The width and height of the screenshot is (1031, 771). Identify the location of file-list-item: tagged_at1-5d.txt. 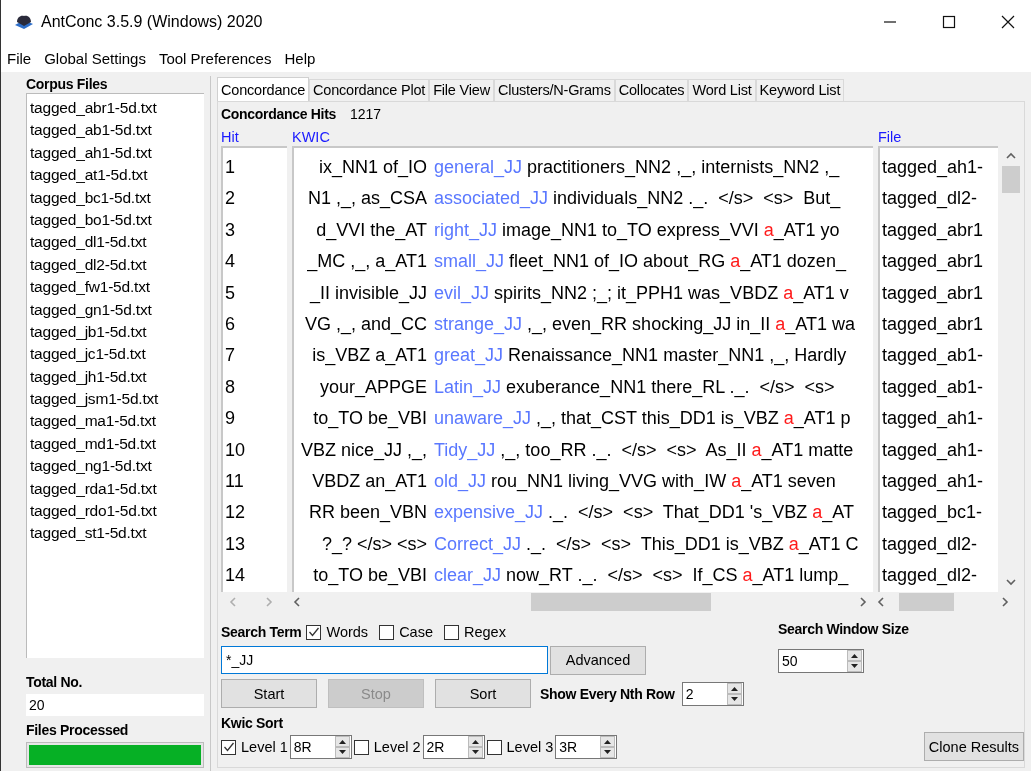
(116, 175).